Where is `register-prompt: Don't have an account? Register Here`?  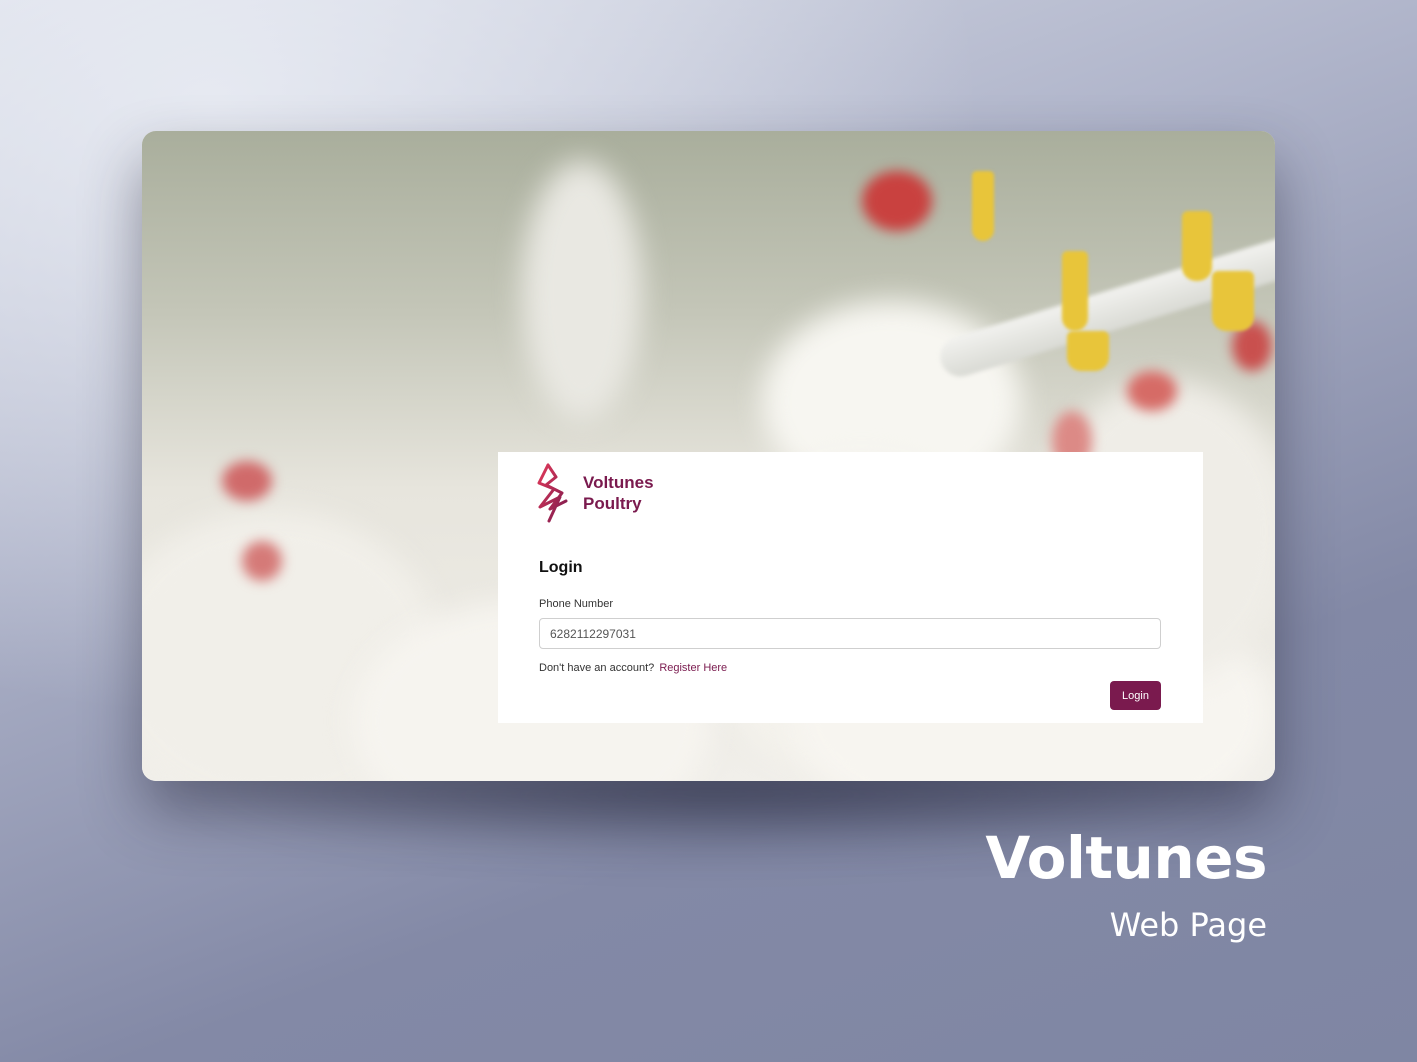 register-prompt: Don't have an account? Register Here is located at coordinates (633, 668).